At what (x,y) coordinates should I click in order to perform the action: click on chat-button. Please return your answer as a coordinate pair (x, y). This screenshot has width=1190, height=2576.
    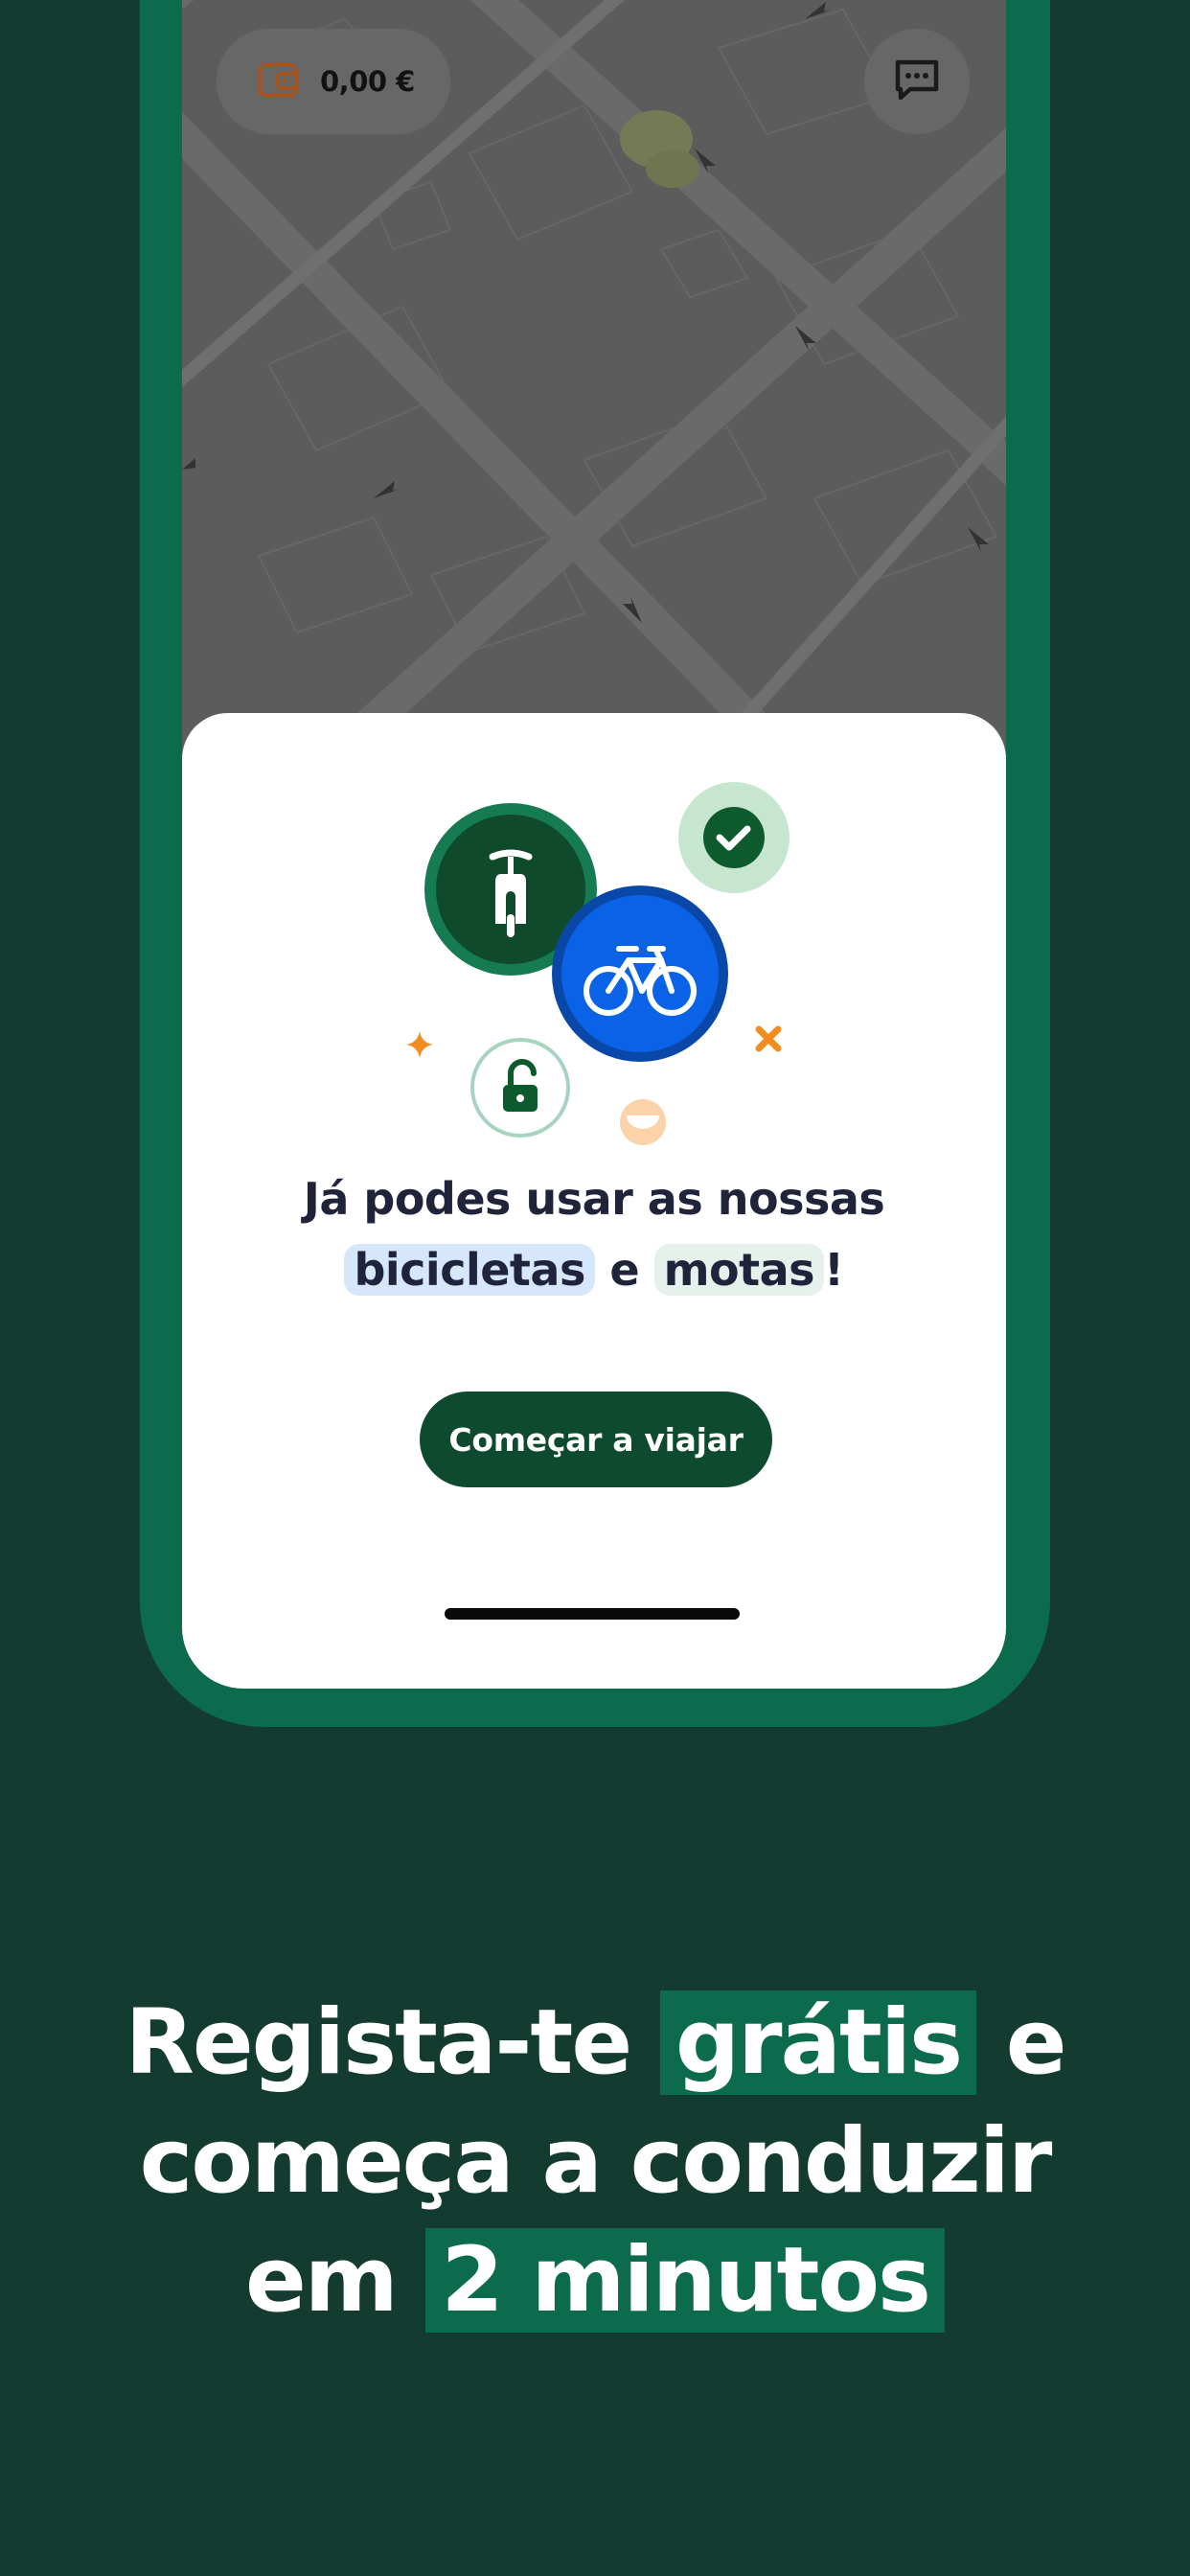
    Looking at the image, I should click on (917, 81).